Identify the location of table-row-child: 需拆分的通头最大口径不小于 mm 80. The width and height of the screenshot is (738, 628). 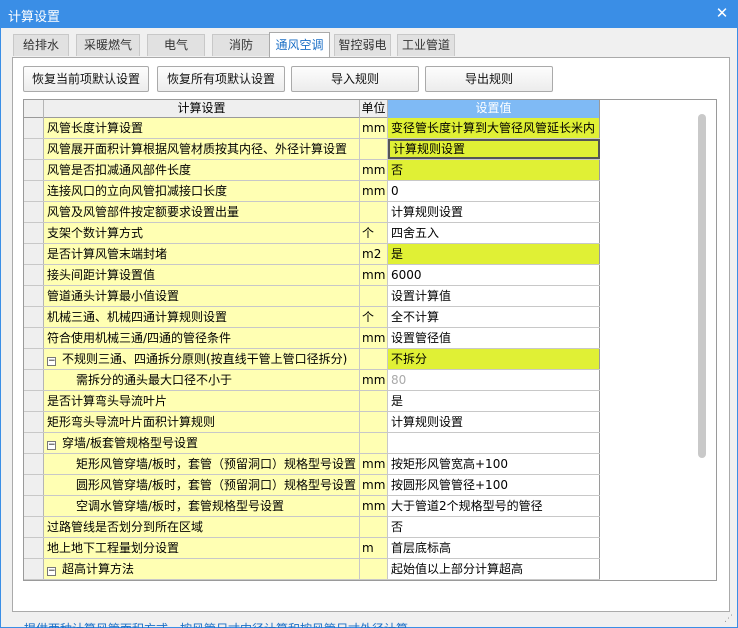
(312, 380).